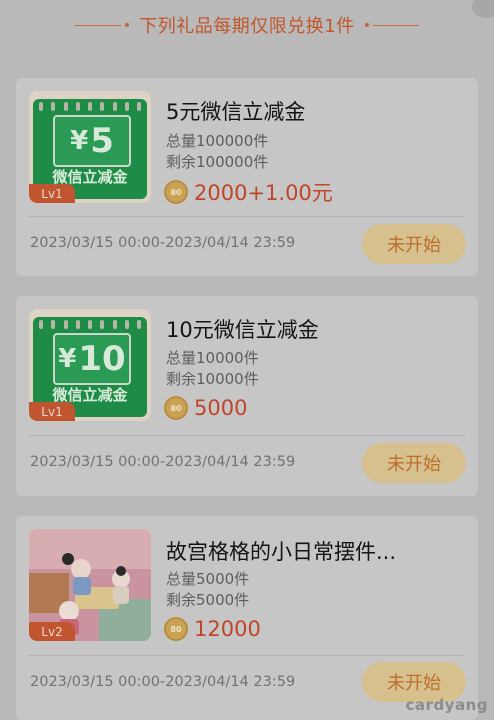 Image resolution: width=494 pixels, height=720 pixels. Describe the element at coordinates (263, 193) in the screenshot. I see `gift-price: 2000+1.00元` at that location.